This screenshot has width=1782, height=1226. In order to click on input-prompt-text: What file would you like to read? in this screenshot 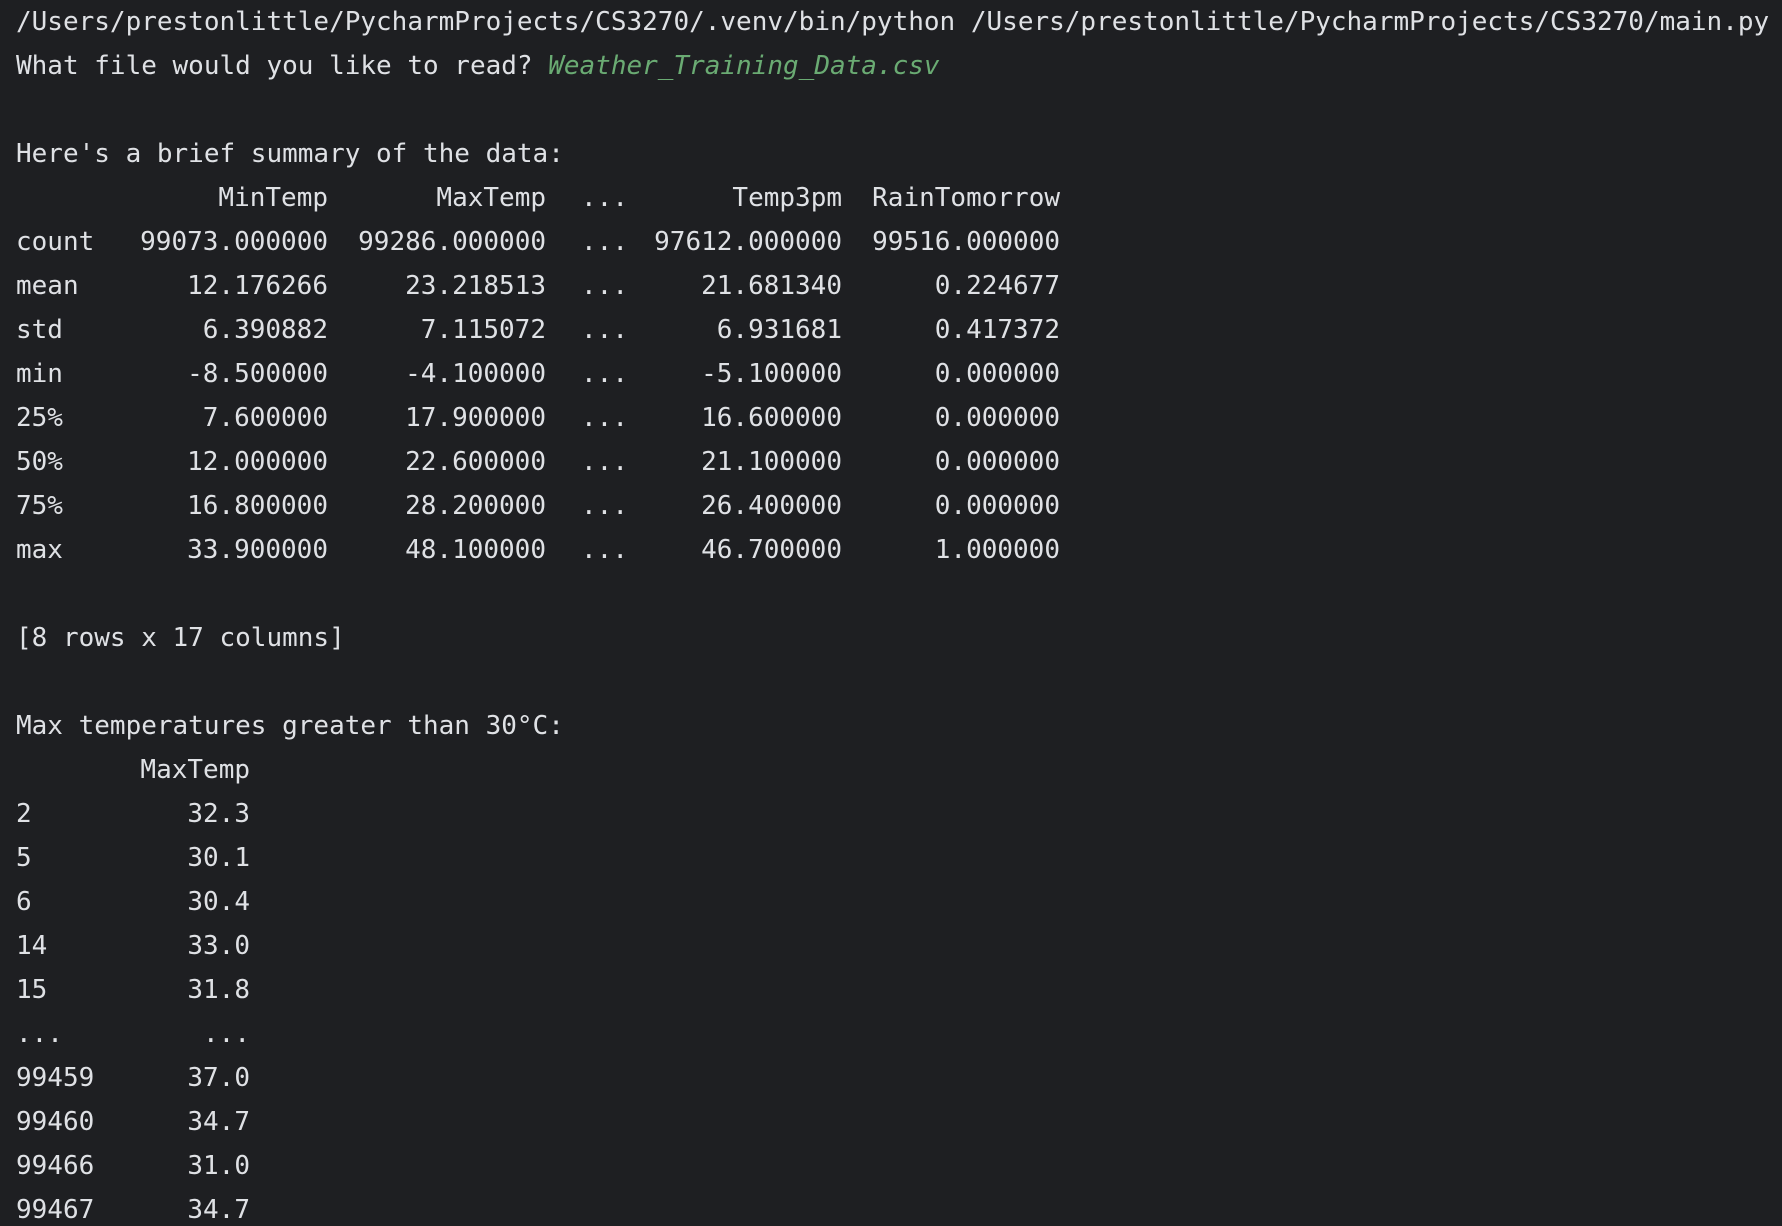, I will do `click(282, 66)`.